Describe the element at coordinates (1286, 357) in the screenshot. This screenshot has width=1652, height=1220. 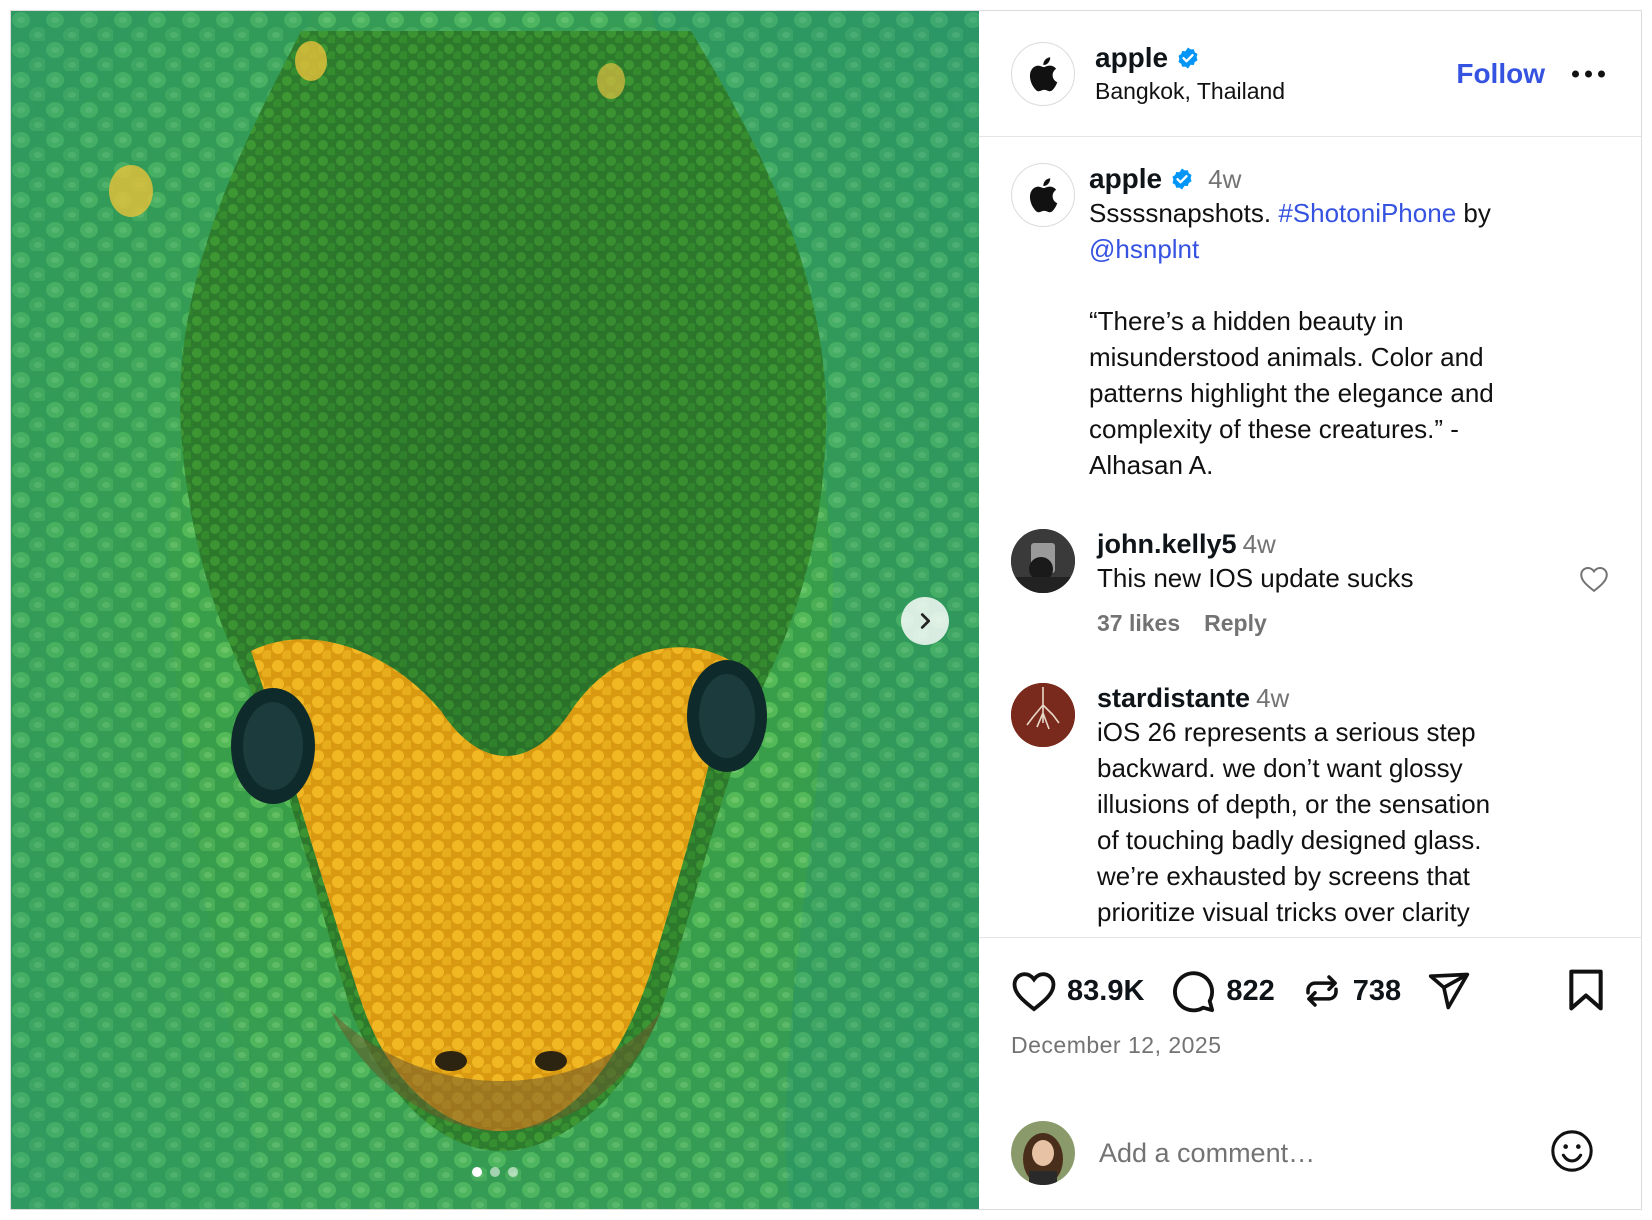
I see `caption-quote-line: misunderstood animals. Color and` at that location.